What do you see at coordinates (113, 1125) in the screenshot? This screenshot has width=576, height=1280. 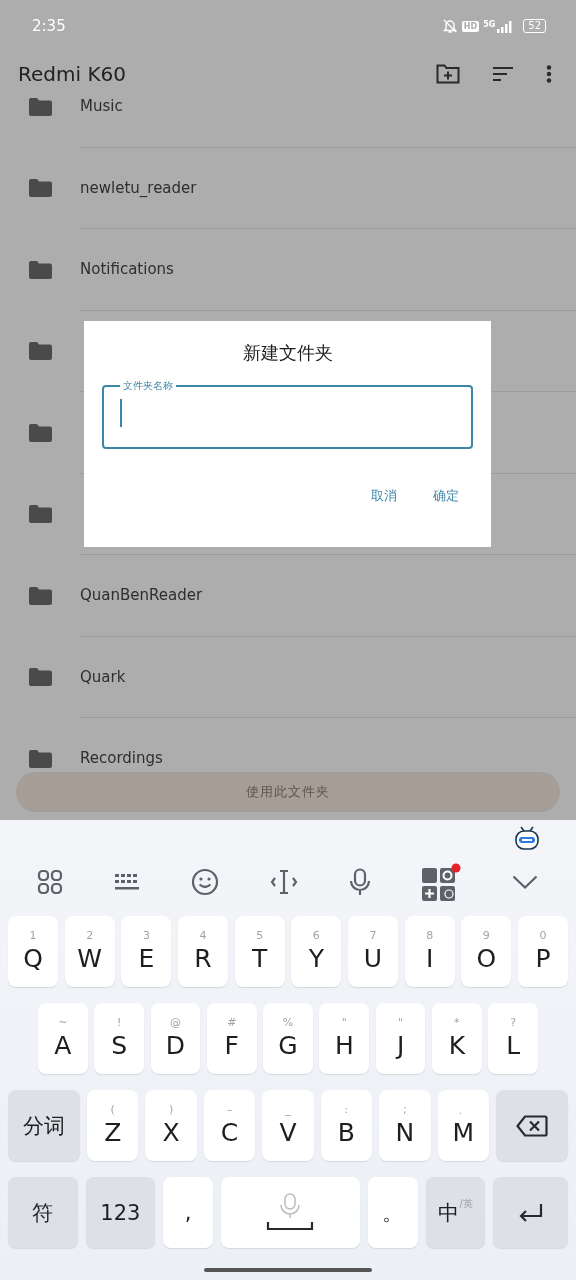 I see `keyboard-key: ( Z` at bounding box center [113, 1125].